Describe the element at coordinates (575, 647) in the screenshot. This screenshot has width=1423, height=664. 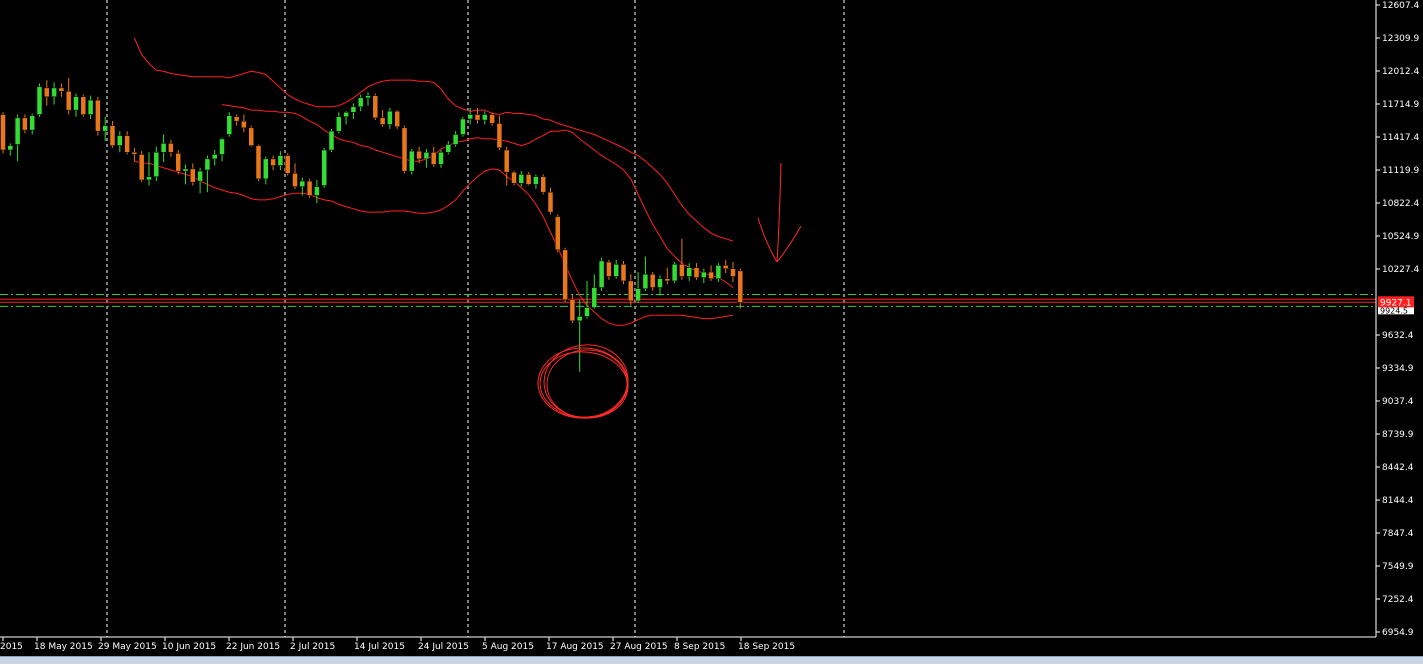
I see `time-tick-label: 17 Aug 2015` at that location.